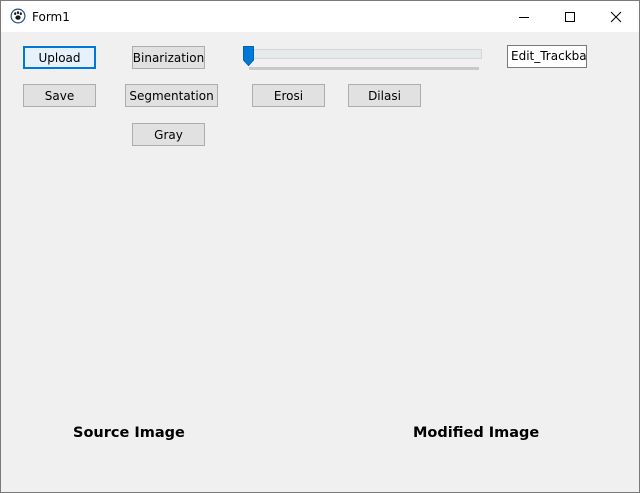  I want to click on title-bar: Form1, so click(320, 16).